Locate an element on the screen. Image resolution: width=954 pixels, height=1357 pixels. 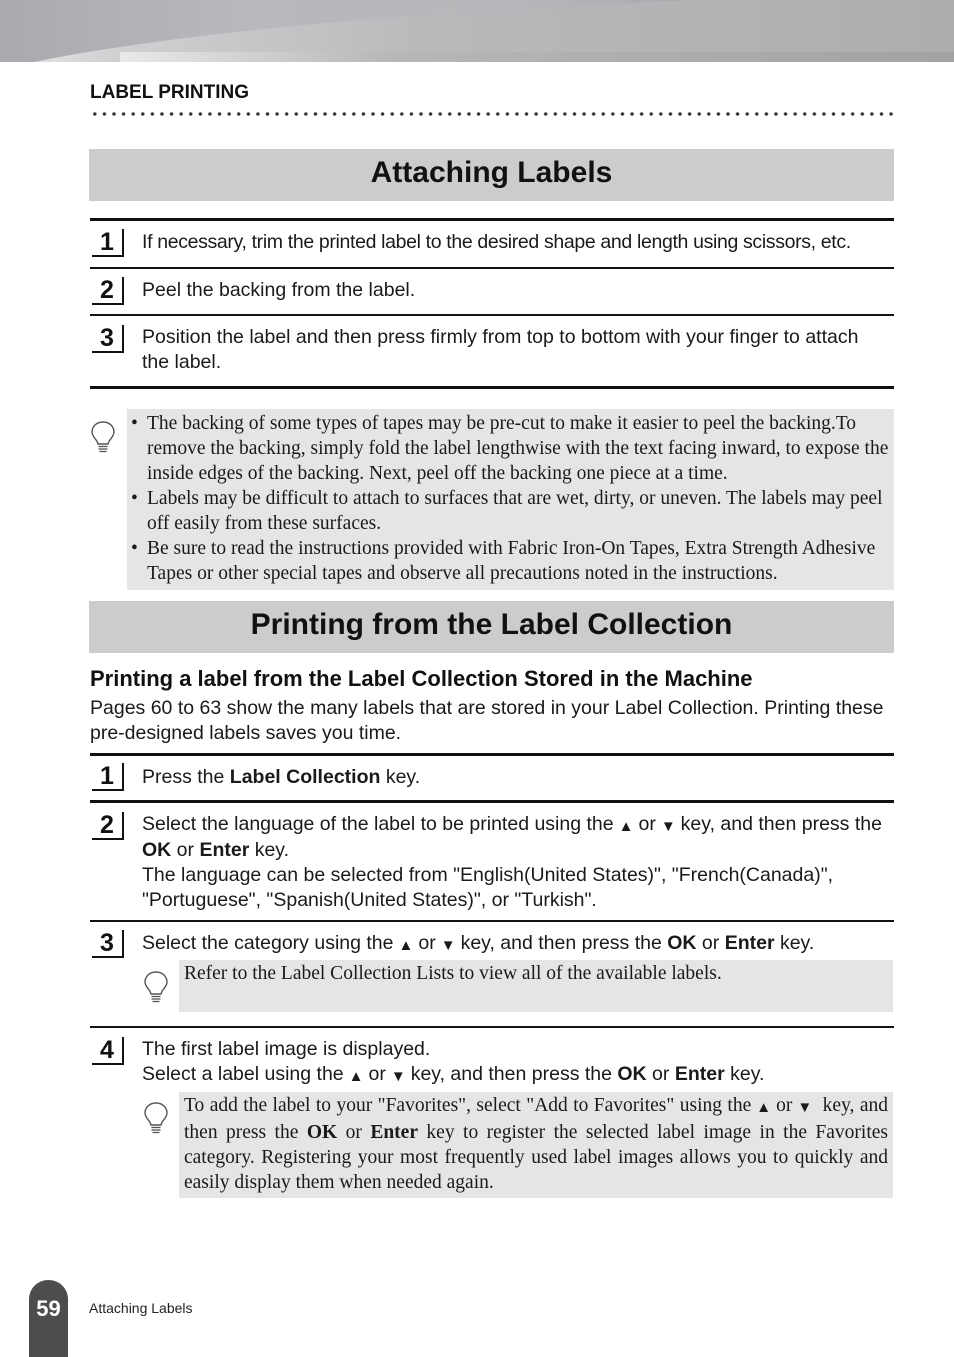
header-banner is located at coordinates (477, 31).